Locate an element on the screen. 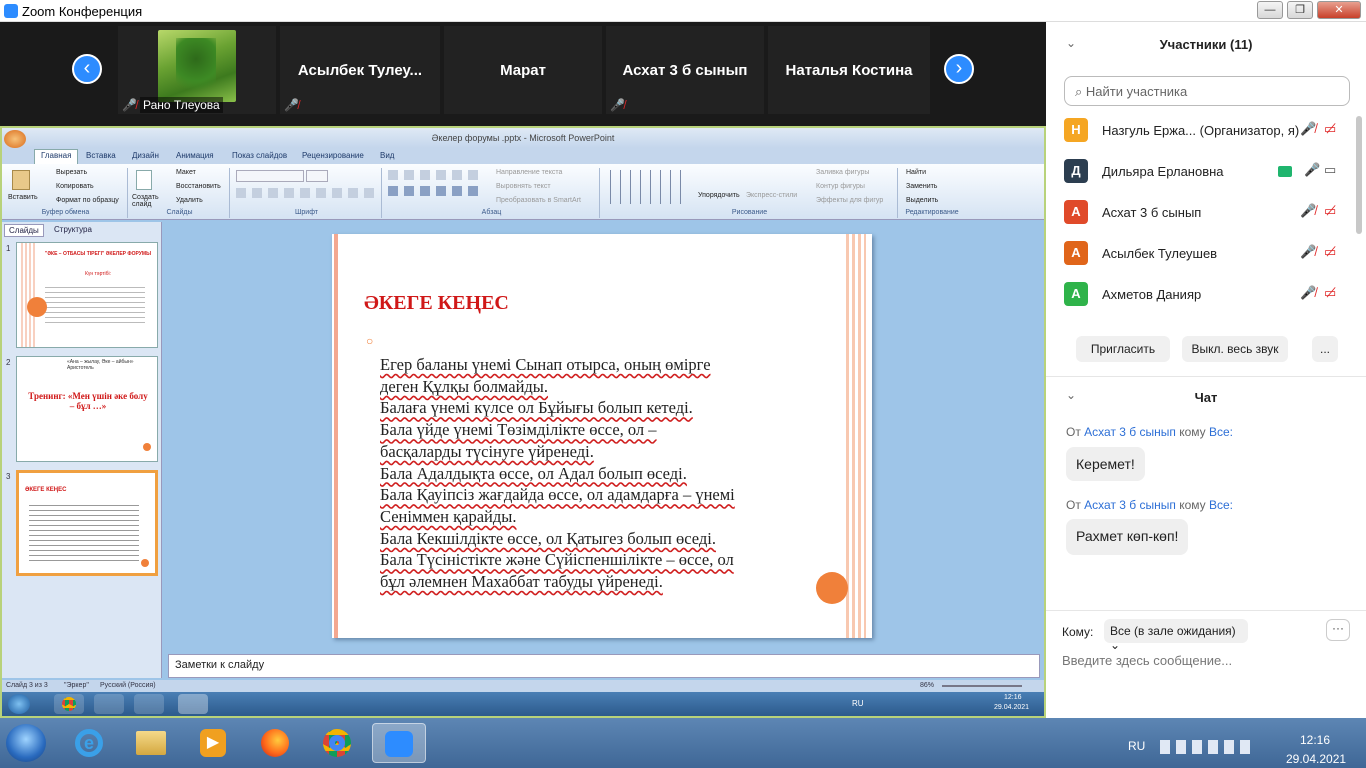 The width and height of the screenshot is (1366, 768). mute-all-button: Выкл. весь звук is located at coordinates (1235, 349).